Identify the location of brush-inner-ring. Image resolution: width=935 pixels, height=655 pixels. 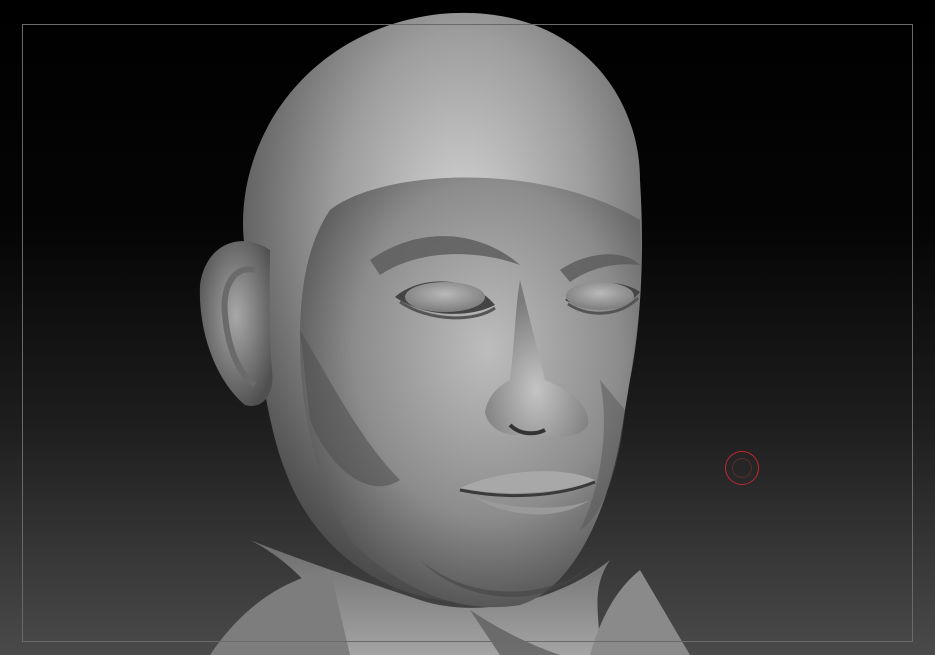
(742, 468).